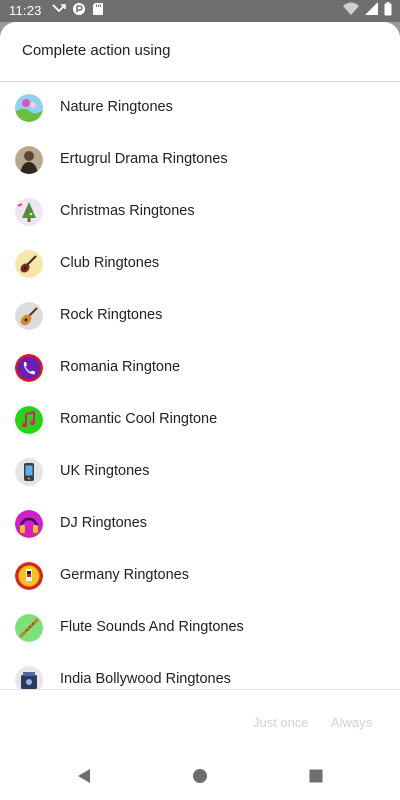  I want to click on status-icons-right, so click(367, 11).